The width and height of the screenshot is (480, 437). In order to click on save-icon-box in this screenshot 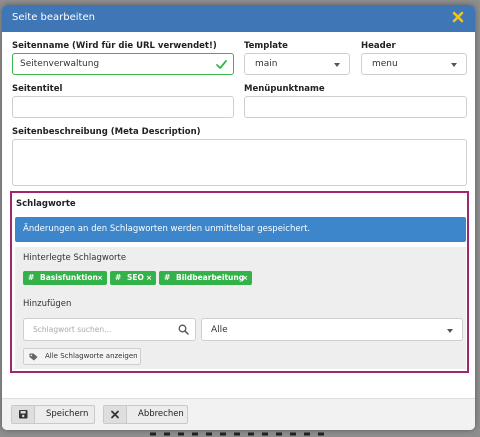, I will do `click(23, 414)`.